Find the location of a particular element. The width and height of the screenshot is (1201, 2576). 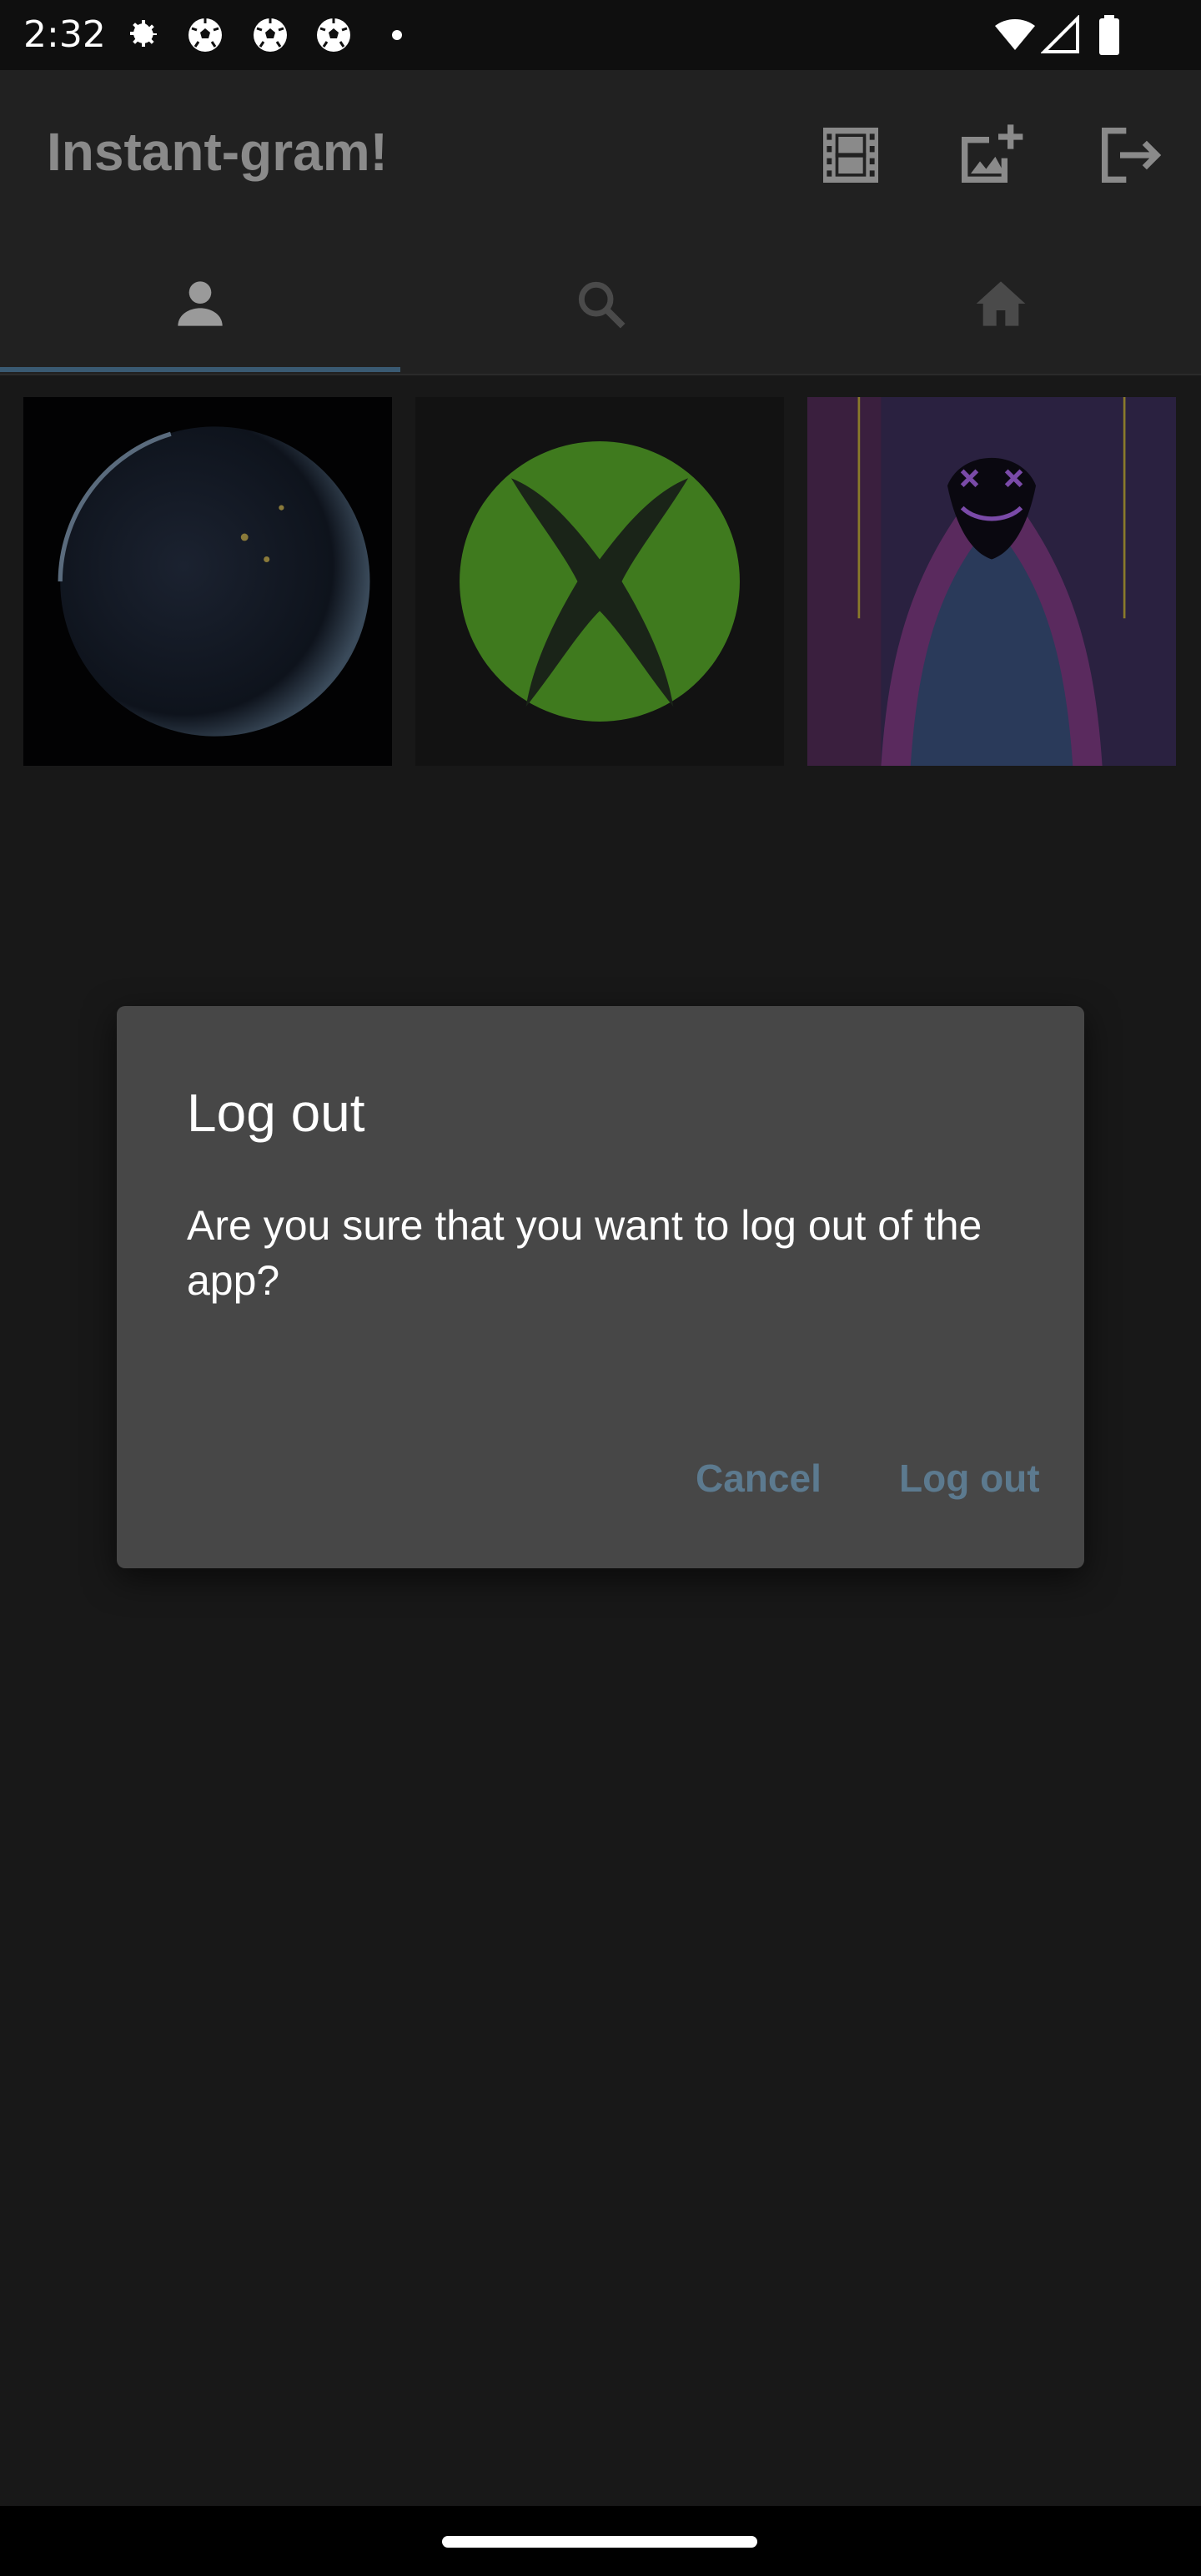

confirm-logout-button: Log out is located at coordinates (969, 1478).